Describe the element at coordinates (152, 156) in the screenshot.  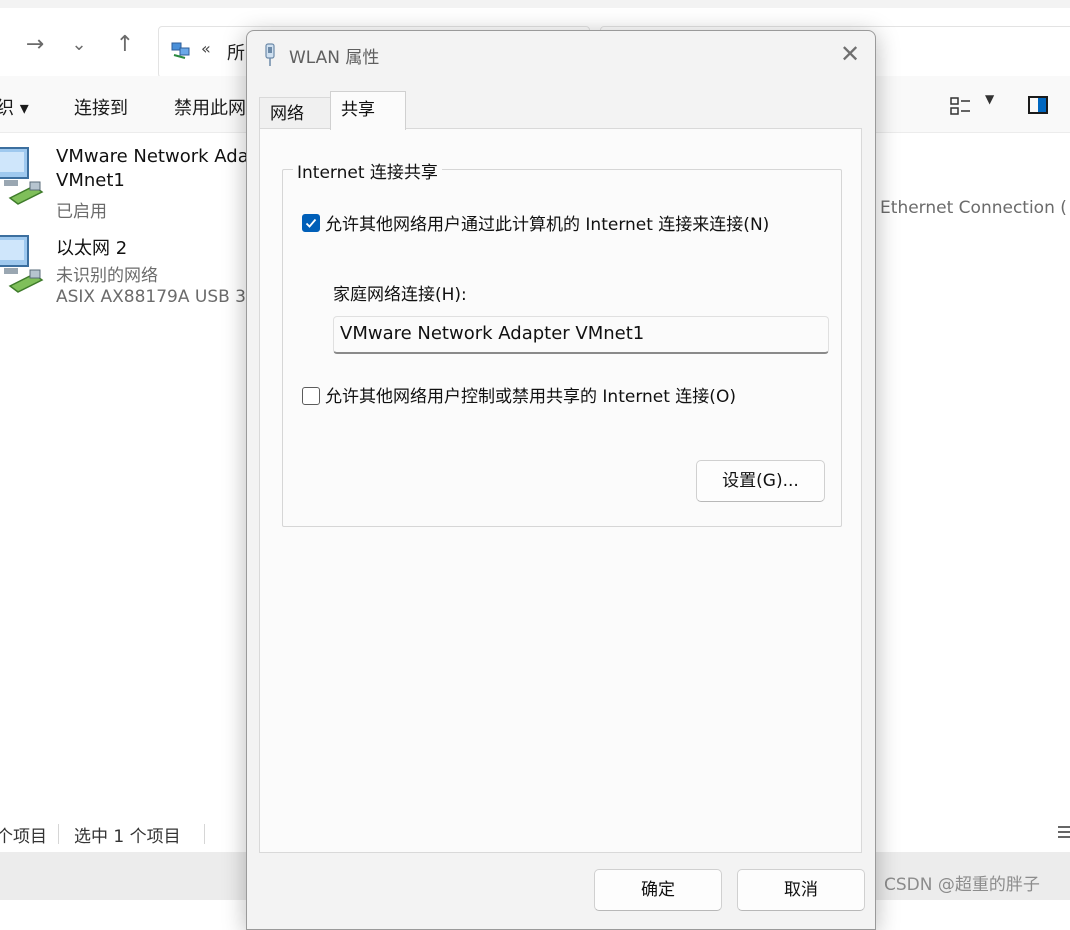
I see `adapter-name: VMware Network Ada` at that location.